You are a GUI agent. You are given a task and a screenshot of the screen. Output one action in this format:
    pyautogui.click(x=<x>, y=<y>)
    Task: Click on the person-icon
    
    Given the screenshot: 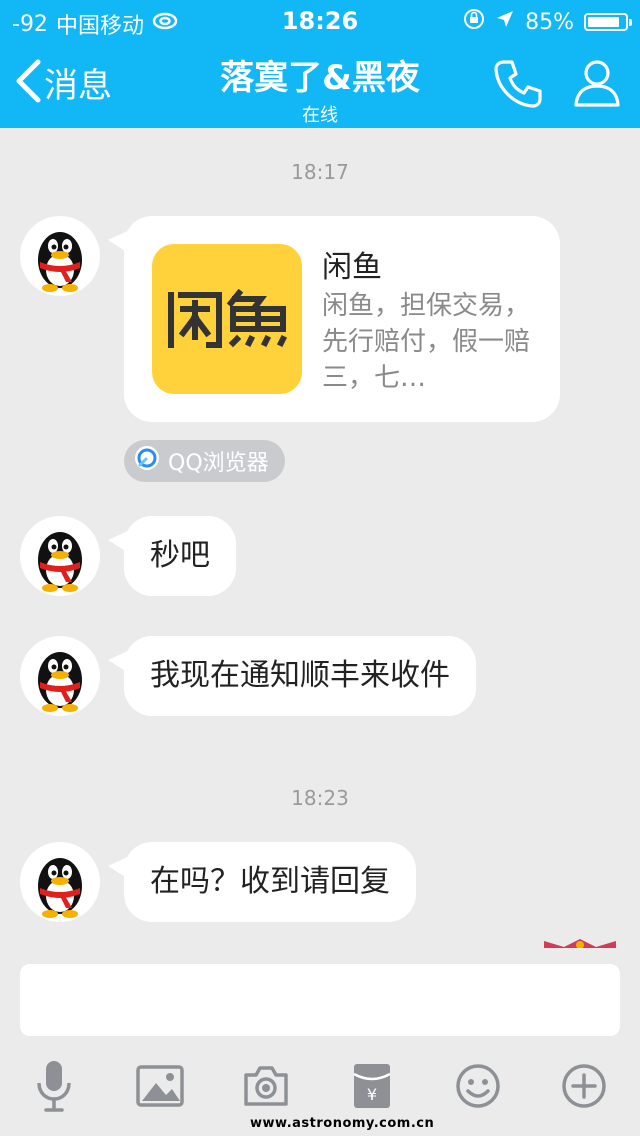 What is the action you would take?
    pyautogui.click(x=597, y=86)
    